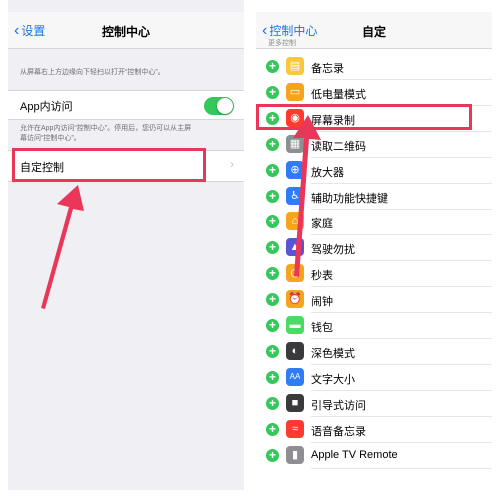 This screenshot has width=500, height=500. Describe the element at coordinates (401, 468) in the screenshot. I see `row-divider` at that location.